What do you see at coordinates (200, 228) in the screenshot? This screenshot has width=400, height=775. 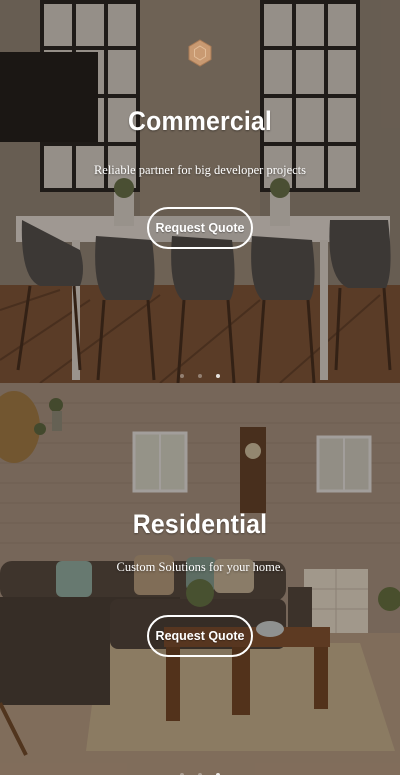 I see `commercial-request-quote-button: Request Quote` at bounding box center [200, 228].